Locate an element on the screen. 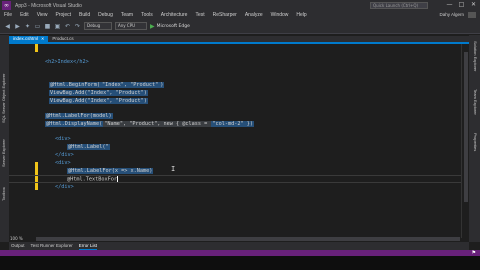 The image size is (480, 270). maximize-button: □ is located at coordinates (461, 4).